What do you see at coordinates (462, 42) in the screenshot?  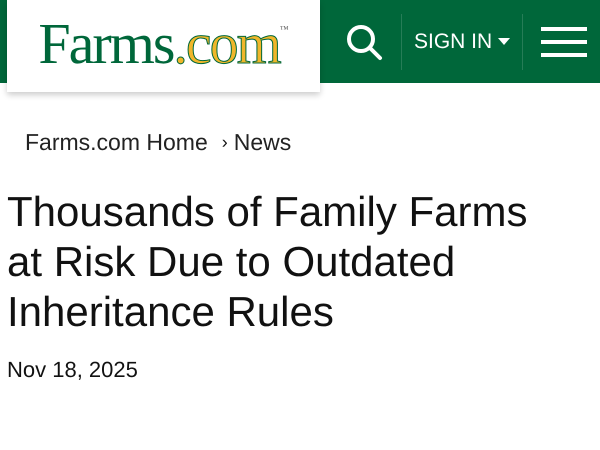 I see `sign-in-button: SIGN IN` at bounding box center [462, 42].